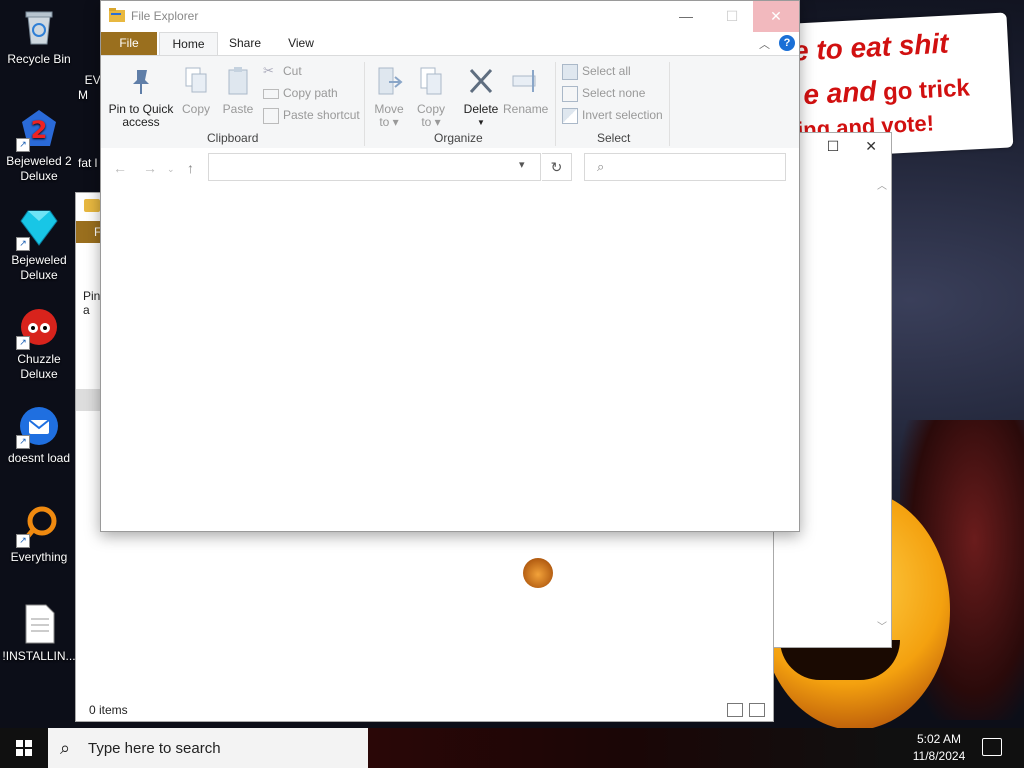 The image size is (1024, 768). What do you see at coordinates (141, 82) in the screenshot?
I see `pin-icon` at bounding box center [141, 82].